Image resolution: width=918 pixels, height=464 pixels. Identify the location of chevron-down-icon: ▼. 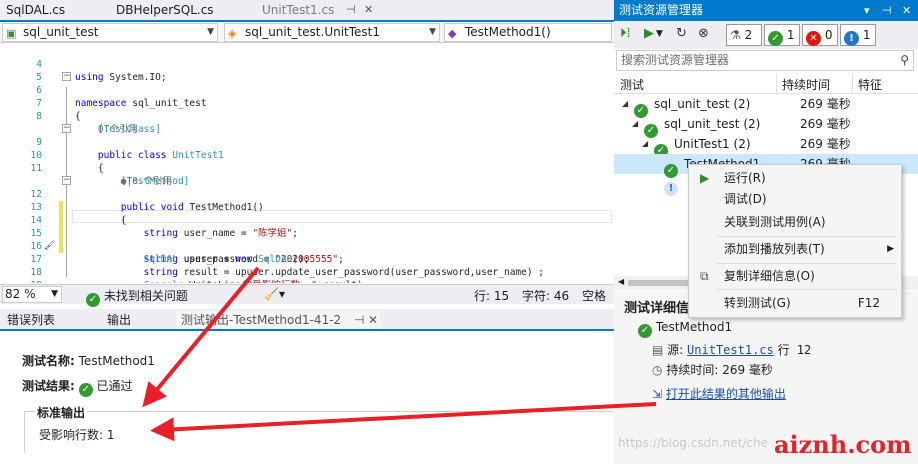
(54, 294).